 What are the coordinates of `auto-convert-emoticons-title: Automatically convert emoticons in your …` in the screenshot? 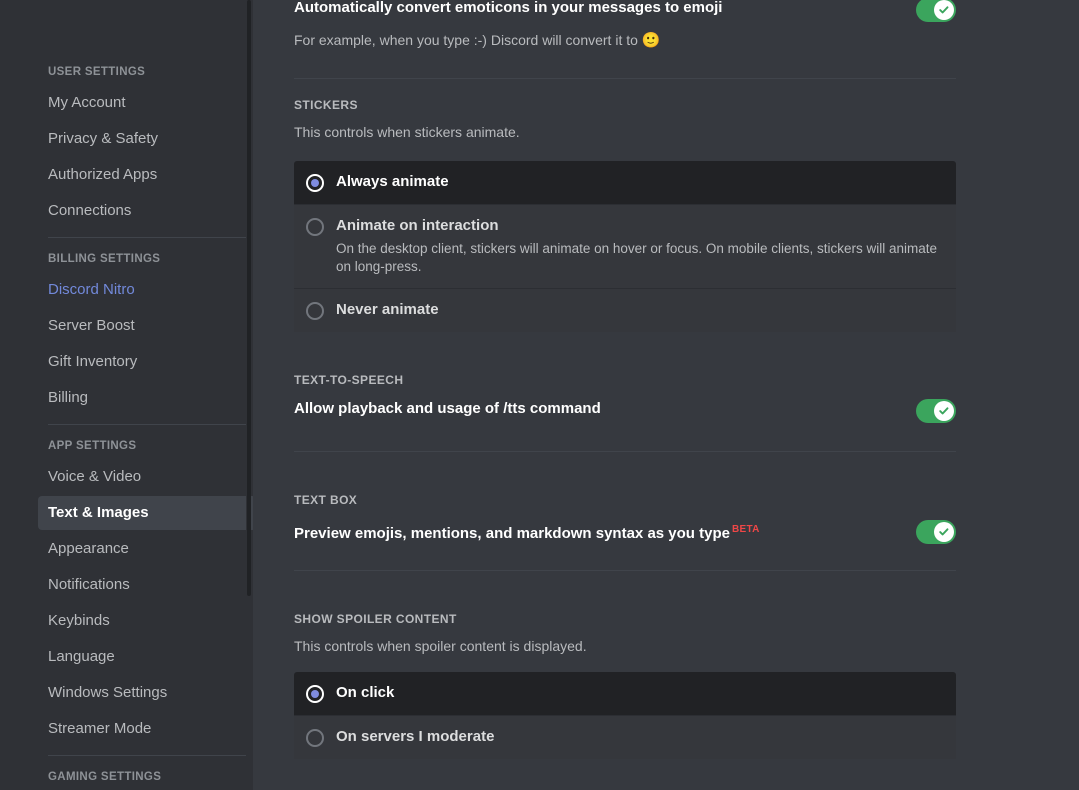 It's located at (508, 8).